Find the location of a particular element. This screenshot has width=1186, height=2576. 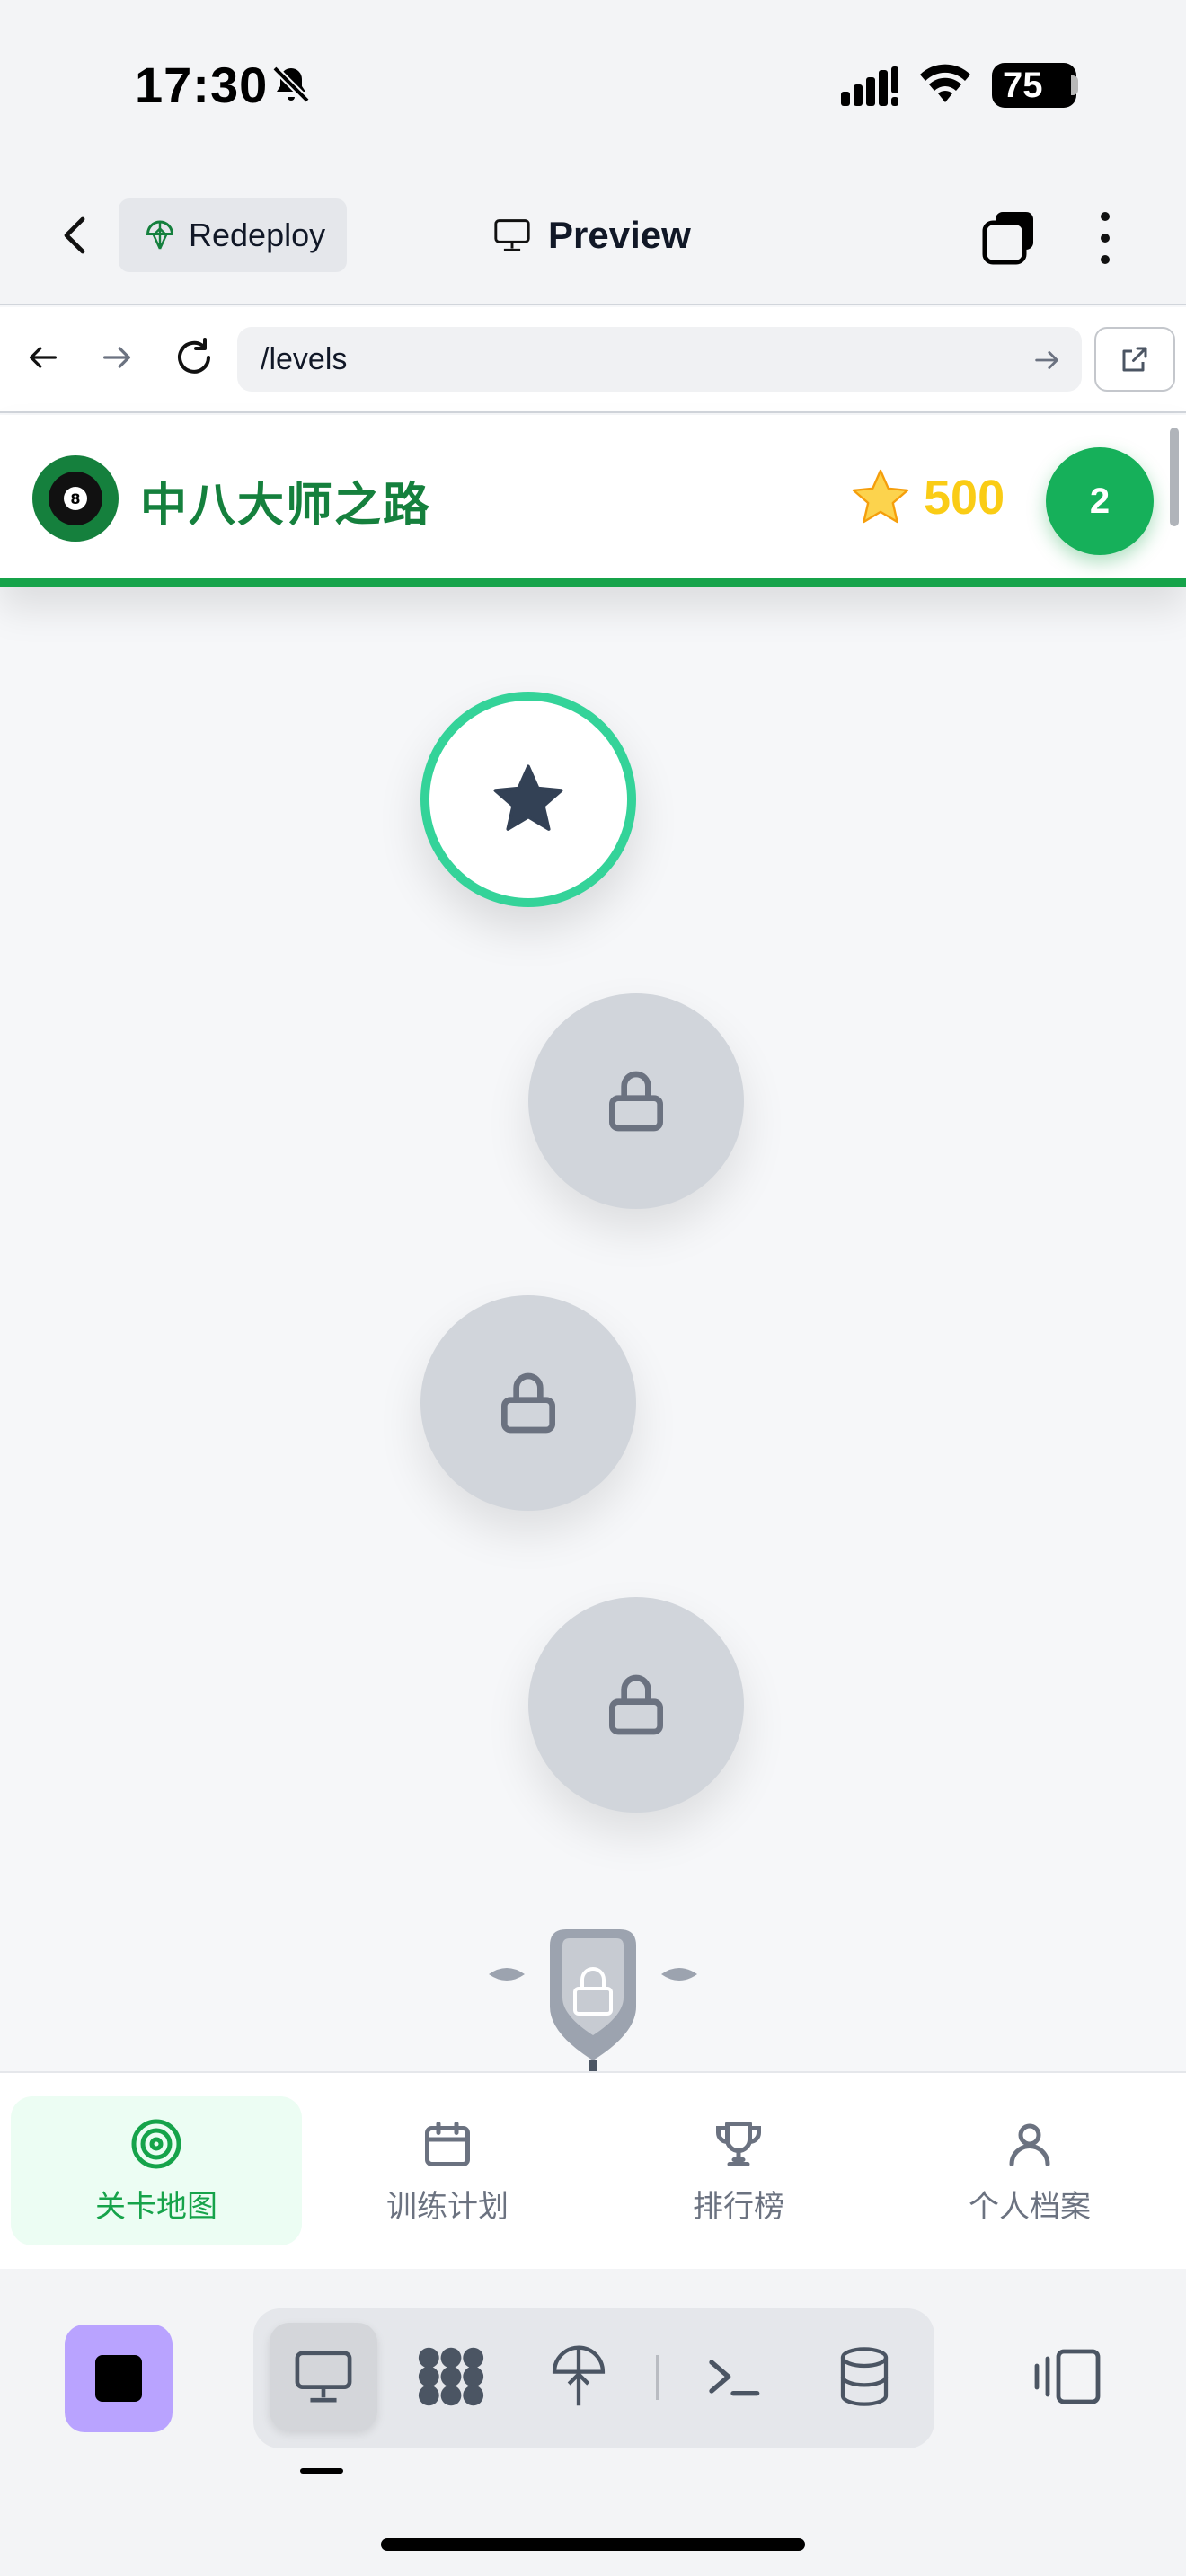

preview-title: Preview is located at coordinates (591, 235).